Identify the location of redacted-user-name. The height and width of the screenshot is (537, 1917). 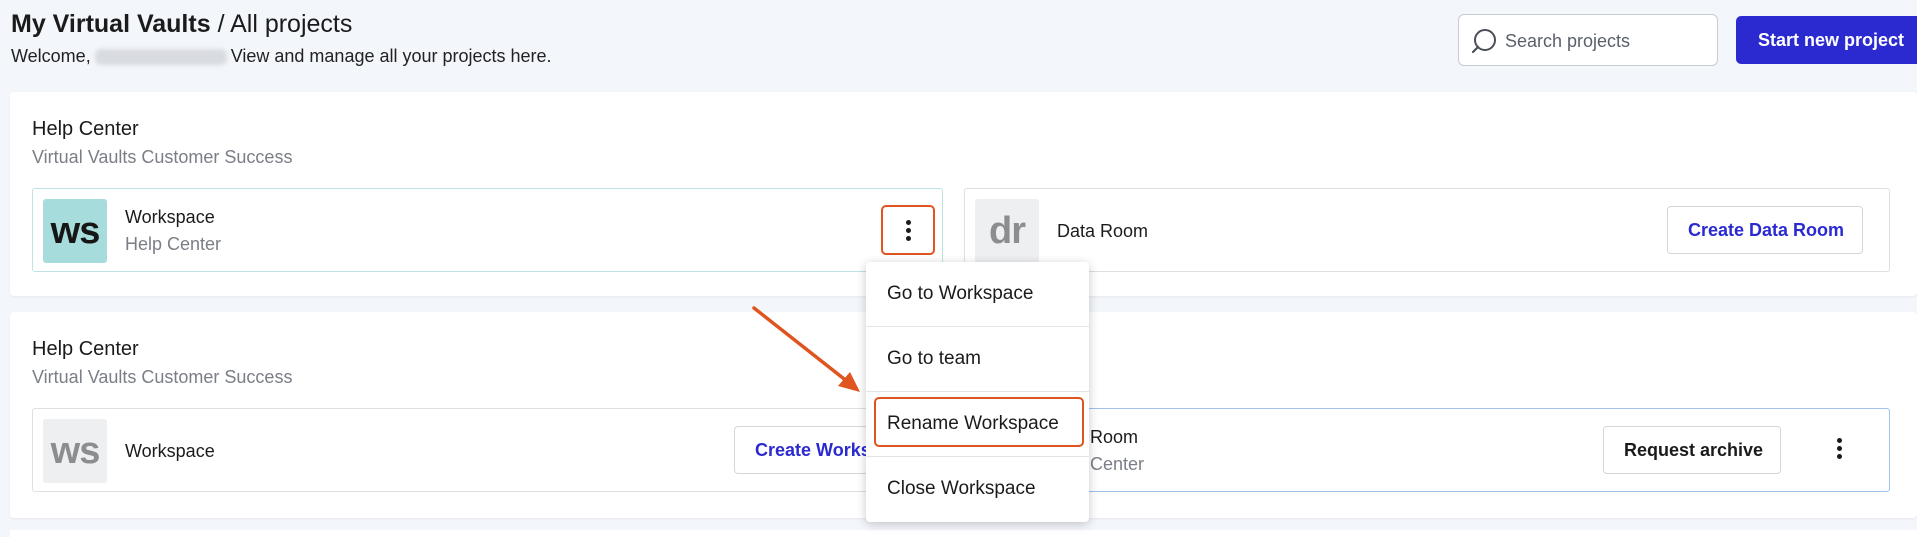
(160, 57).